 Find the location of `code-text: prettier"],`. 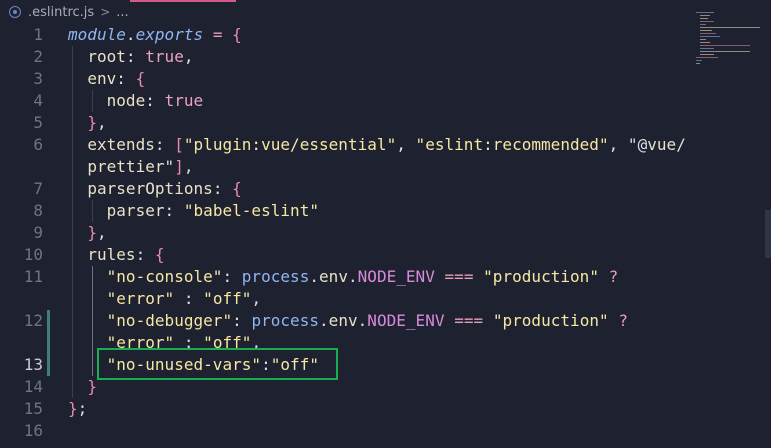

code-text: prettier"], is located at coordinates (140, 166).